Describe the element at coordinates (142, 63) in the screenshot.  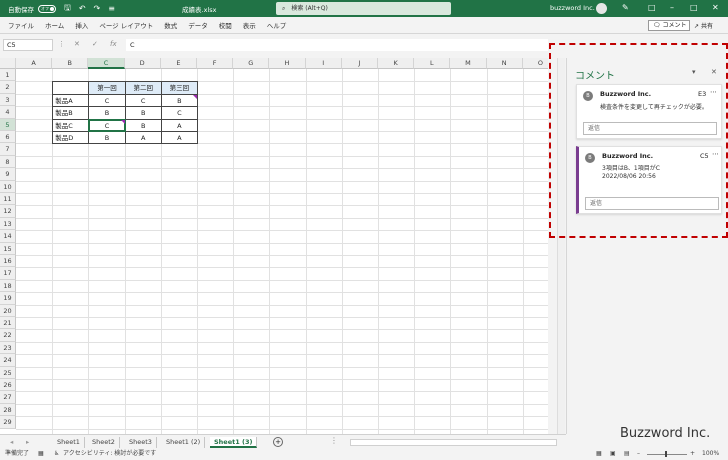
I see `column-header-D: D` at that location.